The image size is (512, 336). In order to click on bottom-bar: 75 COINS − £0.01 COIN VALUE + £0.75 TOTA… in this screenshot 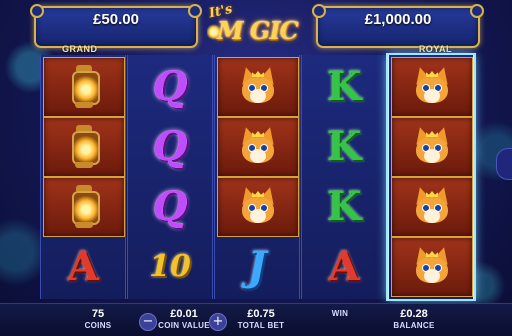, I will do `click(256, 319)`.